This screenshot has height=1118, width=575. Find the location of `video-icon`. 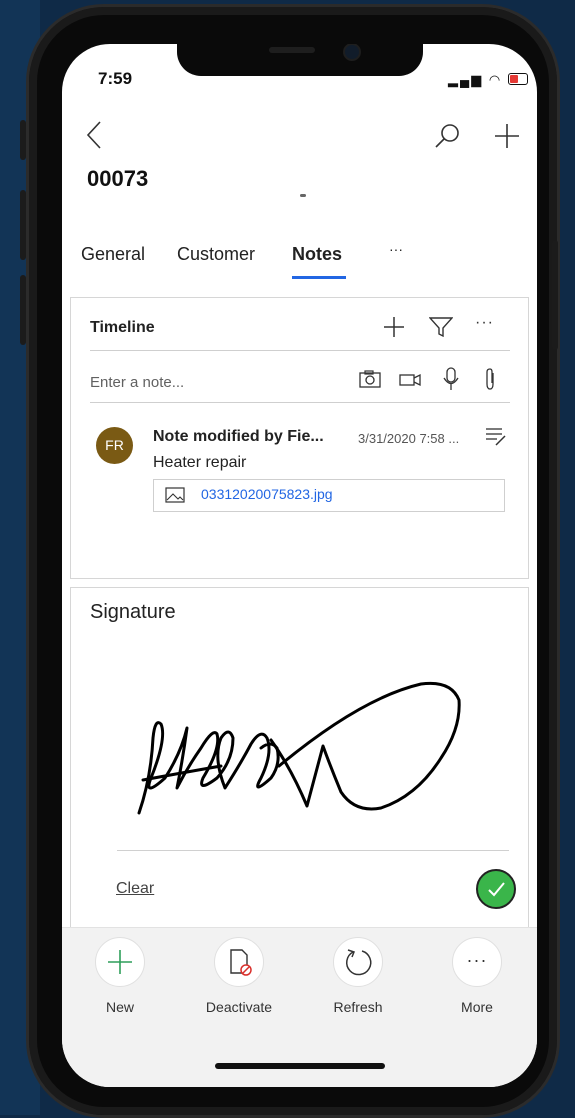

video-icon is located at coordinates (410, 380).